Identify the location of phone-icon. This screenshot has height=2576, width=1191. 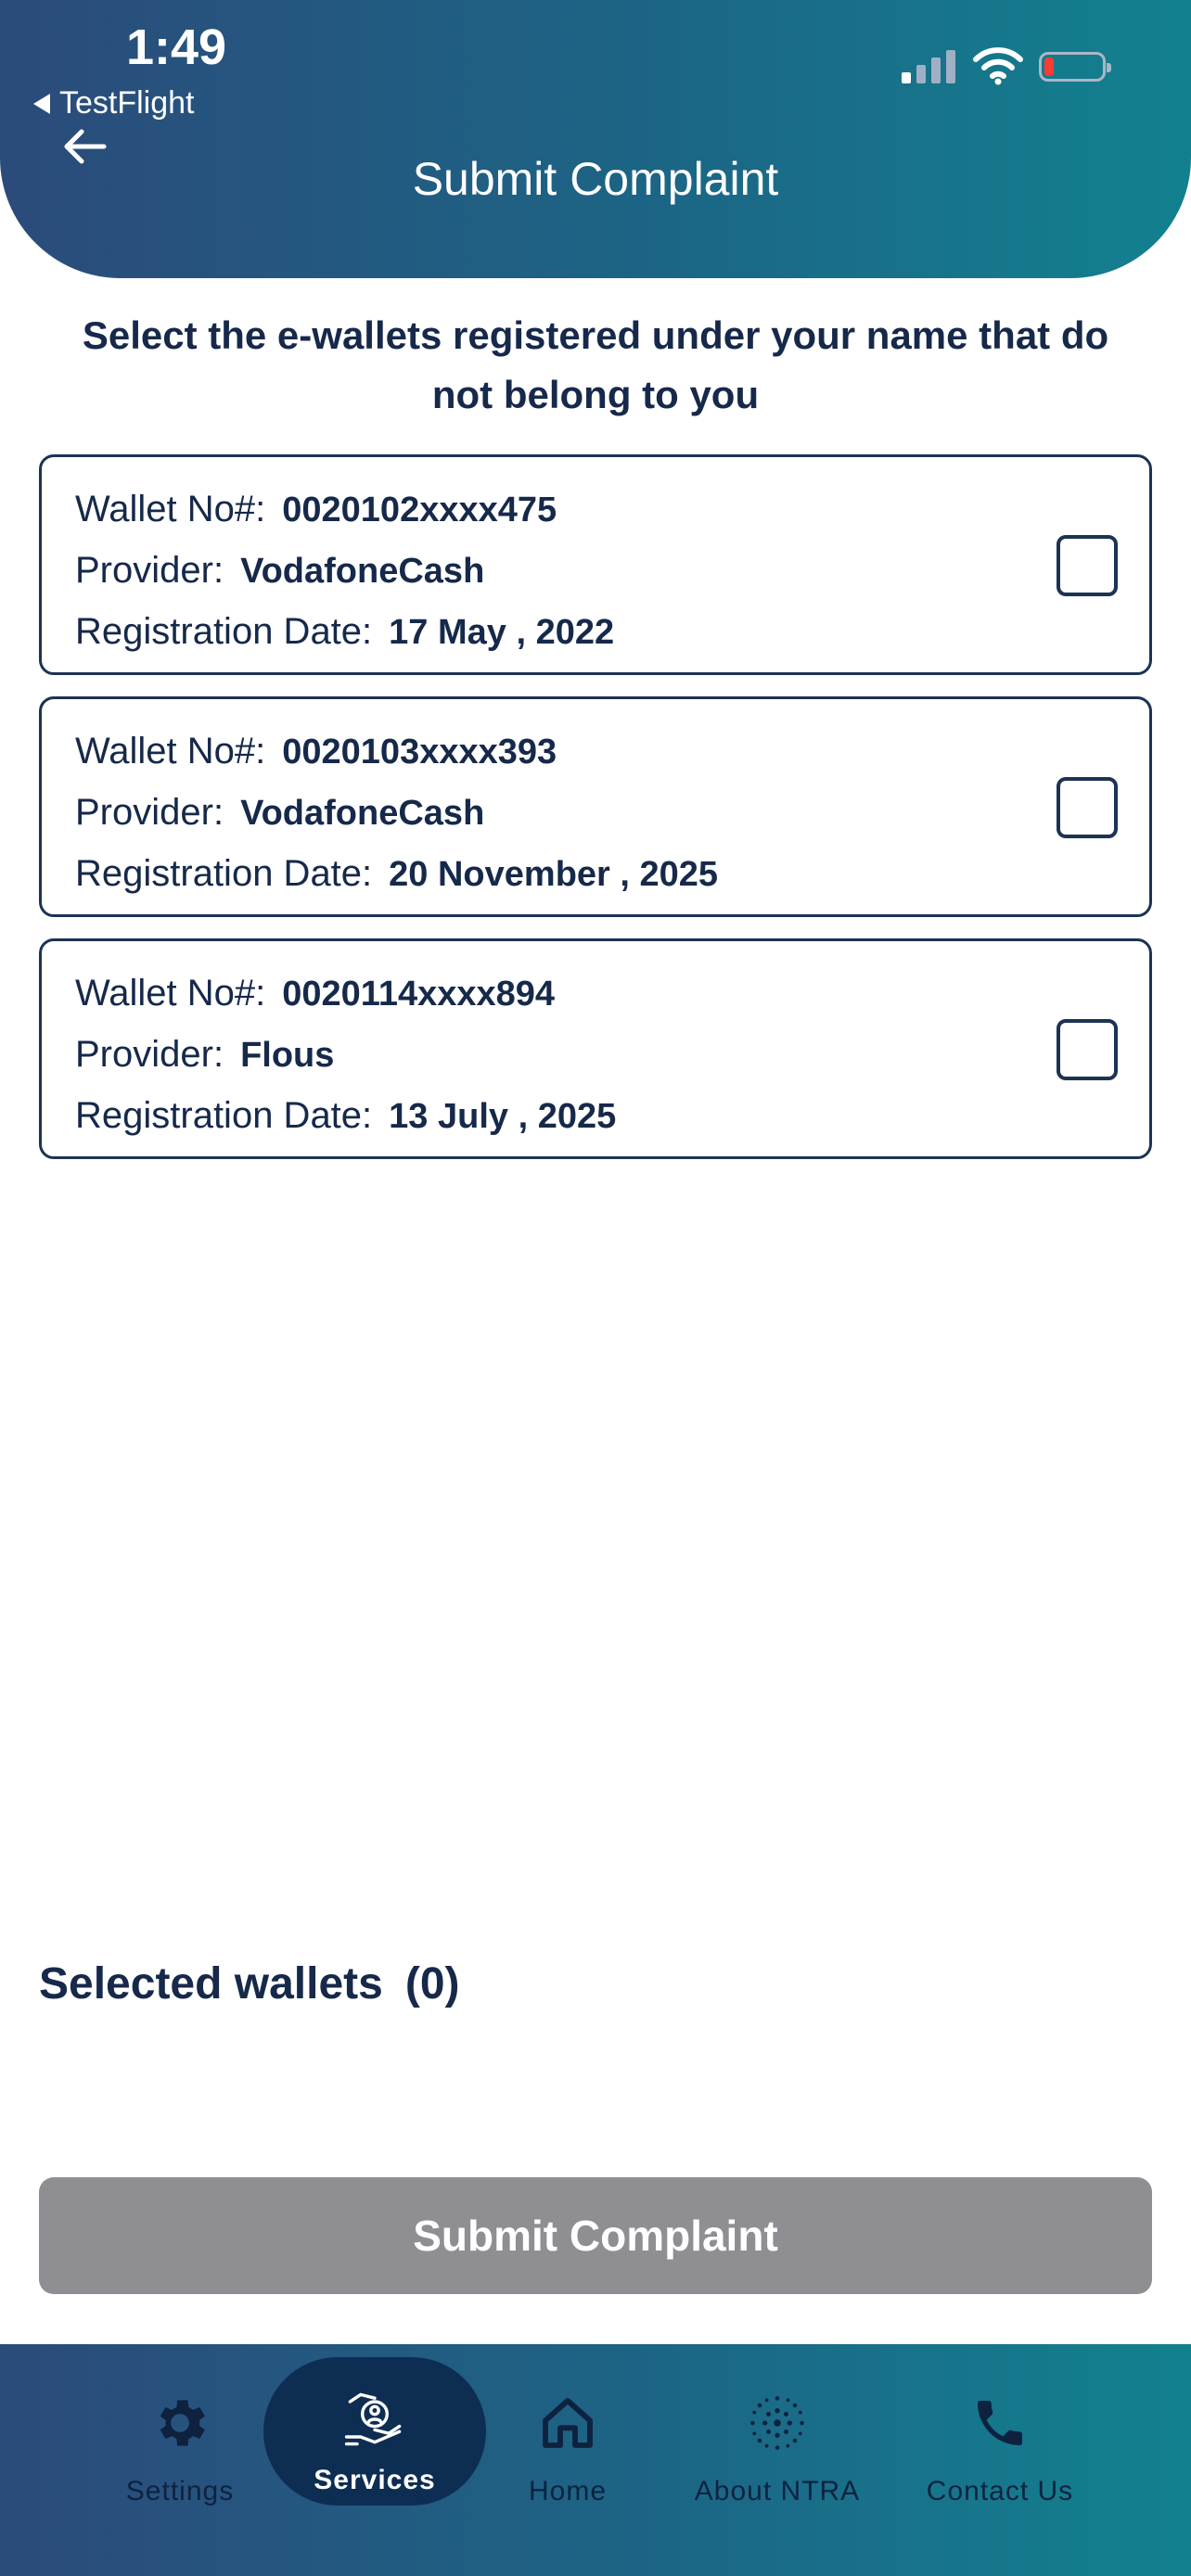
(1000, 2423).